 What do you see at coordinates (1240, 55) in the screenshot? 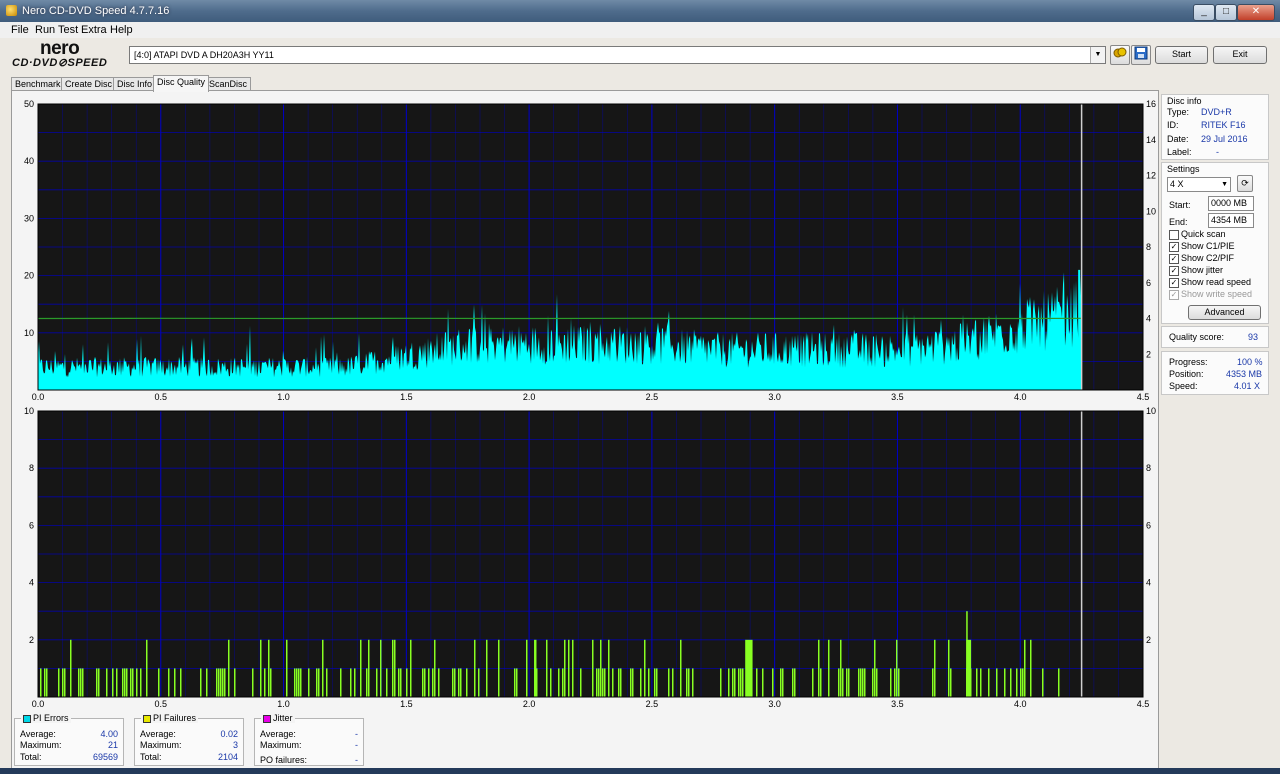
I see `exit-button: Exit` at bounding box center [1240, 55].